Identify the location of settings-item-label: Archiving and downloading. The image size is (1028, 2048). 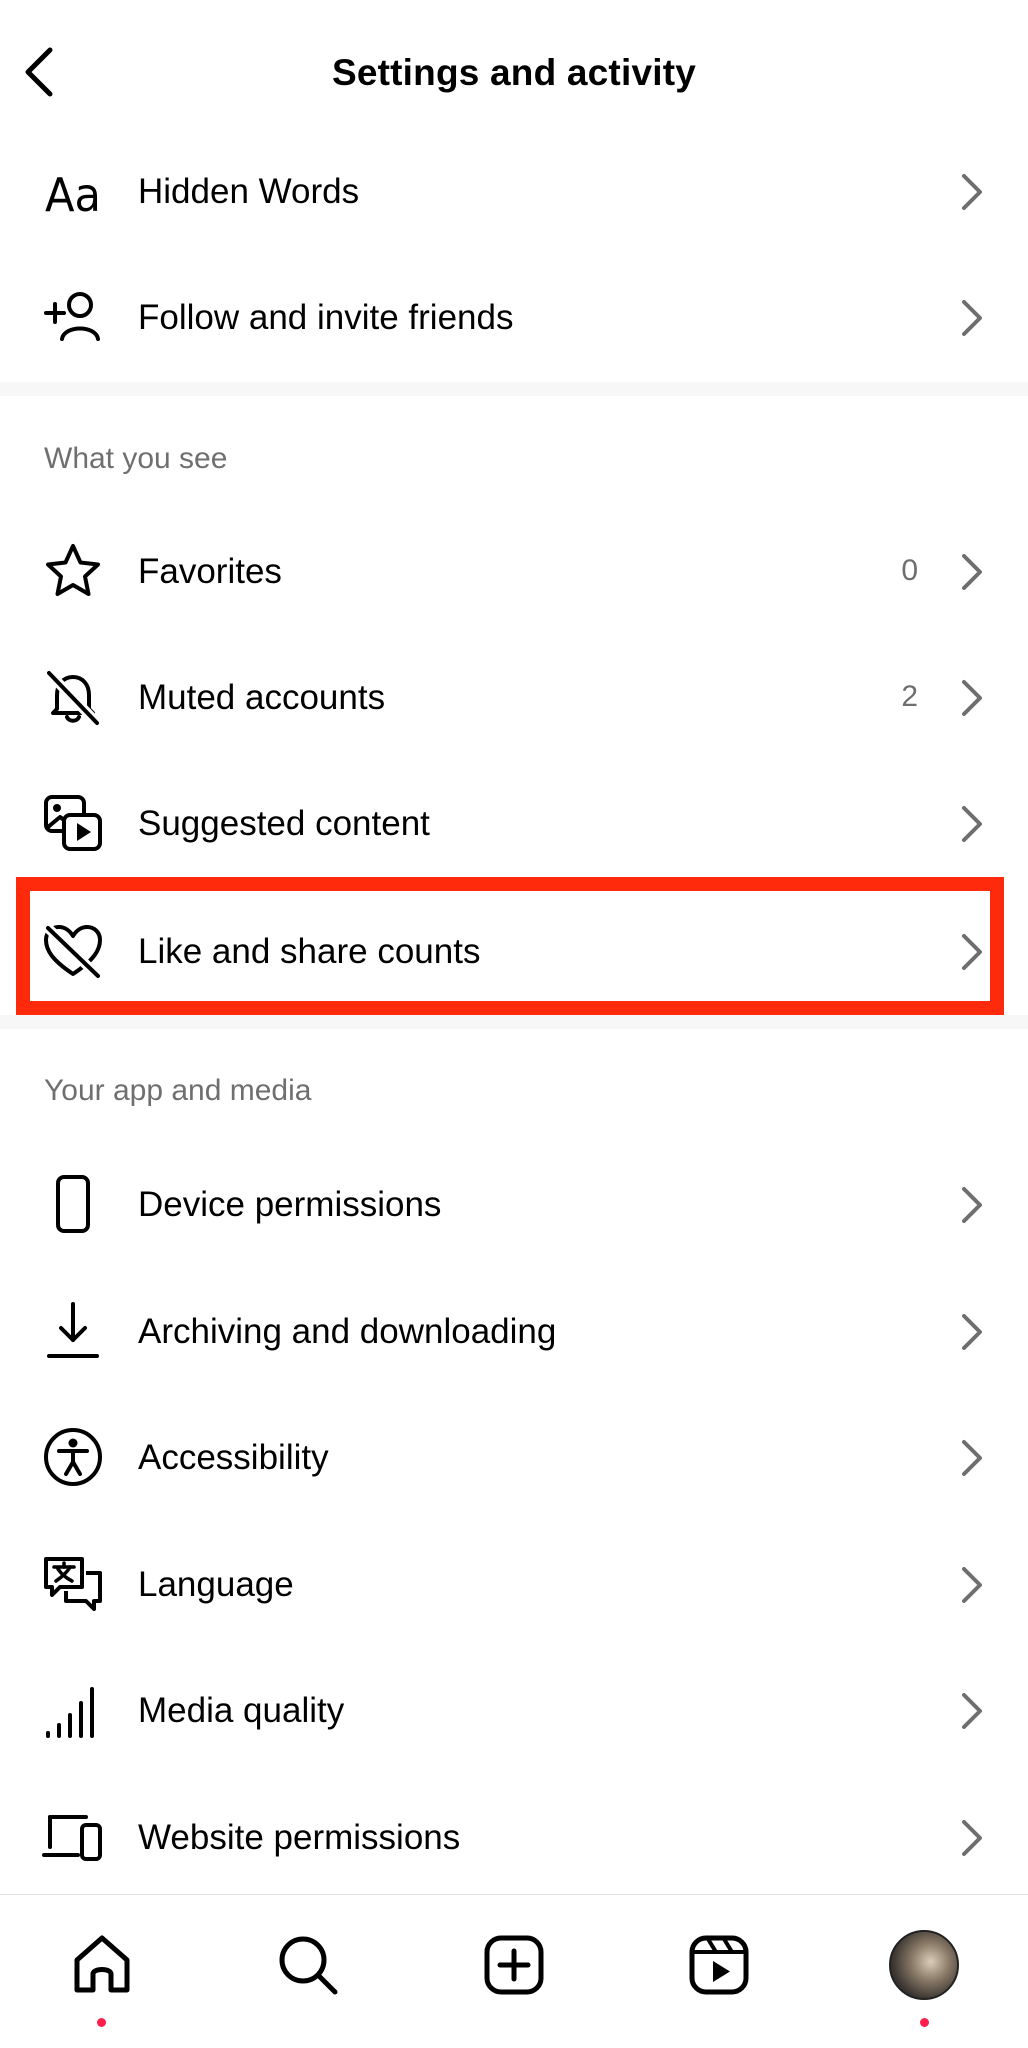
(347, 1331).